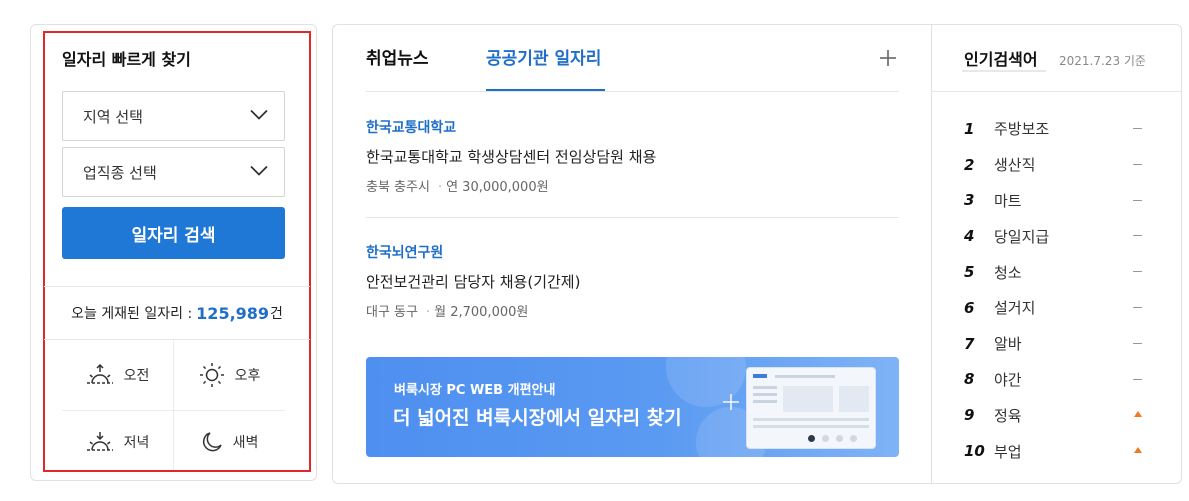 The image size is (1189, 501). I want to click on time-slot-evening: 저녁, so click(117, 442).